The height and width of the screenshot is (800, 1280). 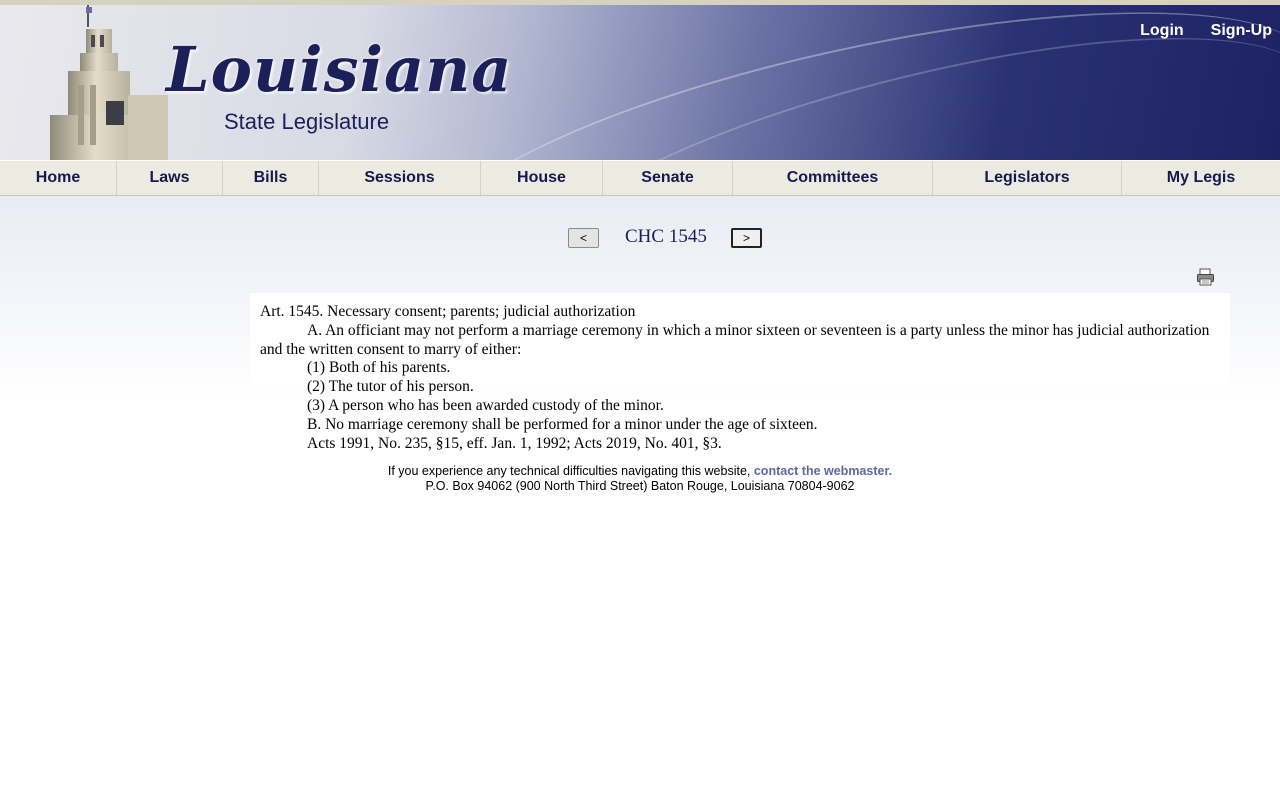 I want to click on auth-links: Login Sign-Up, so click(x=1206, y=31).